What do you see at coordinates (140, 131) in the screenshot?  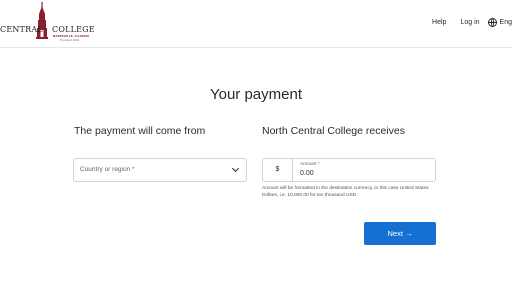 I see `payer-heading: The payment will come from` at bounding box center [140, 131].